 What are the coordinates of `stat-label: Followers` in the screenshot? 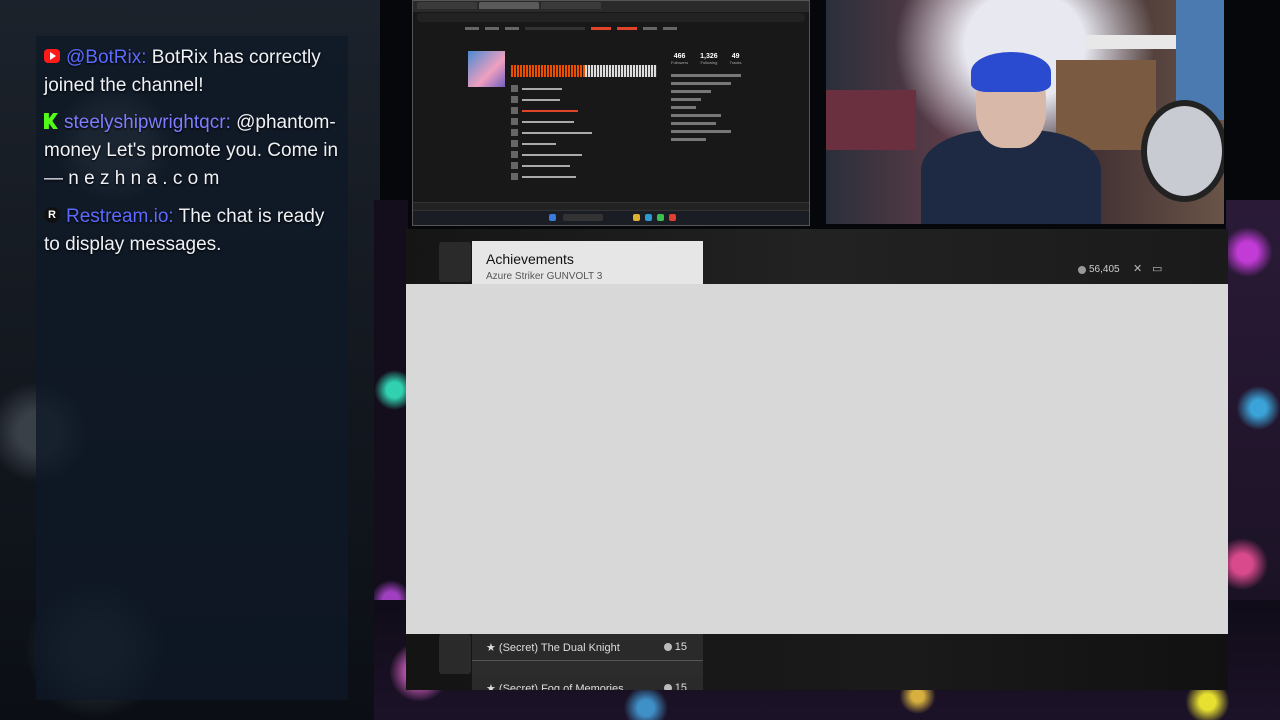 It's located at (680, 62).